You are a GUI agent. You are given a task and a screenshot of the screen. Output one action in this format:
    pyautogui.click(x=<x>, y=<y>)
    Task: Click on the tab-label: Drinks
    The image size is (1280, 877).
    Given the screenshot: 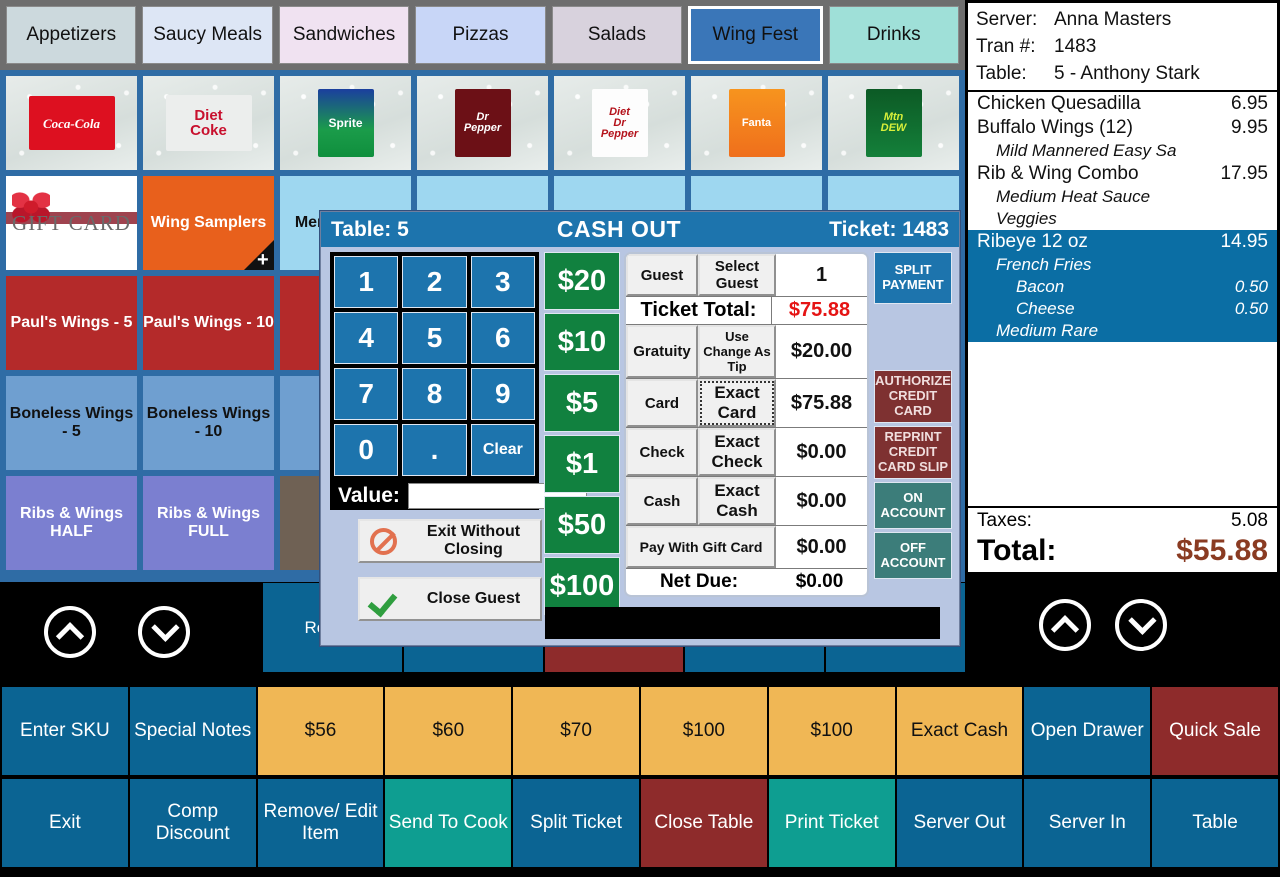 What is the action you would take?
    pyautogui.click(x=893, y=34)
    